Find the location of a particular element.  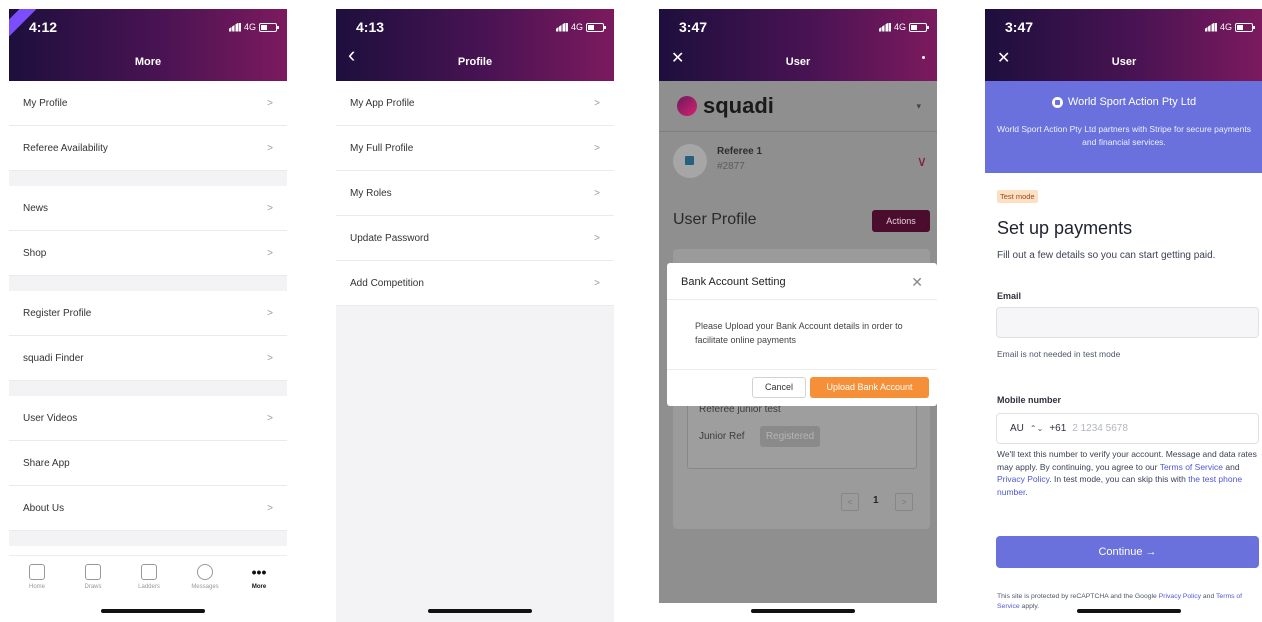

actions-button: Actions is located at coordinates (901, 221).